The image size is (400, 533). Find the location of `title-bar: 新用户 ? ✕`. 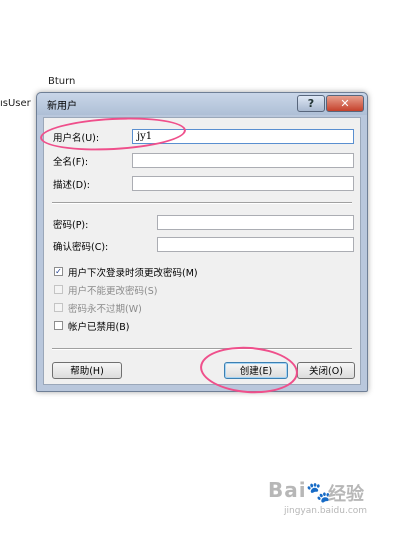

title-bar: 新用户 ? ✕ is located at coordinates (202, 104).